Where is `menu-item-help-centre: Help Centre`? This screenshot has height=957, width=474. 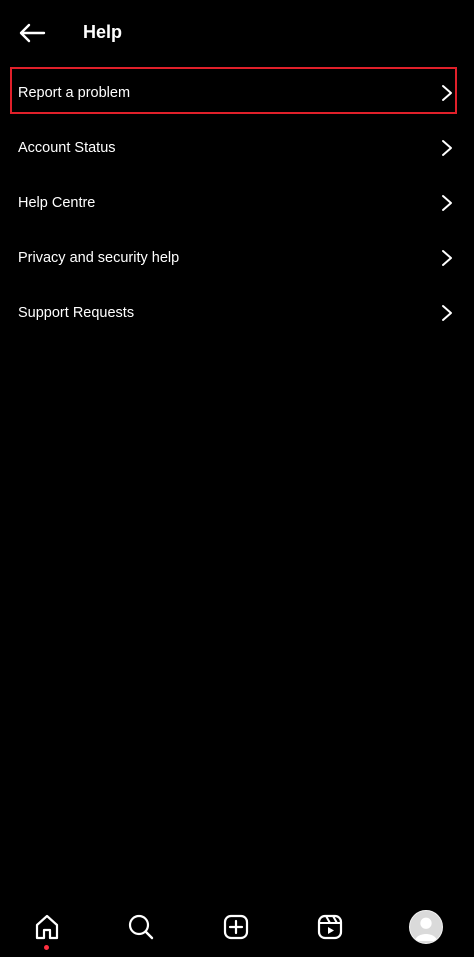 menu-item-help-centre: Help Centre is located at coordinates (237, 202).